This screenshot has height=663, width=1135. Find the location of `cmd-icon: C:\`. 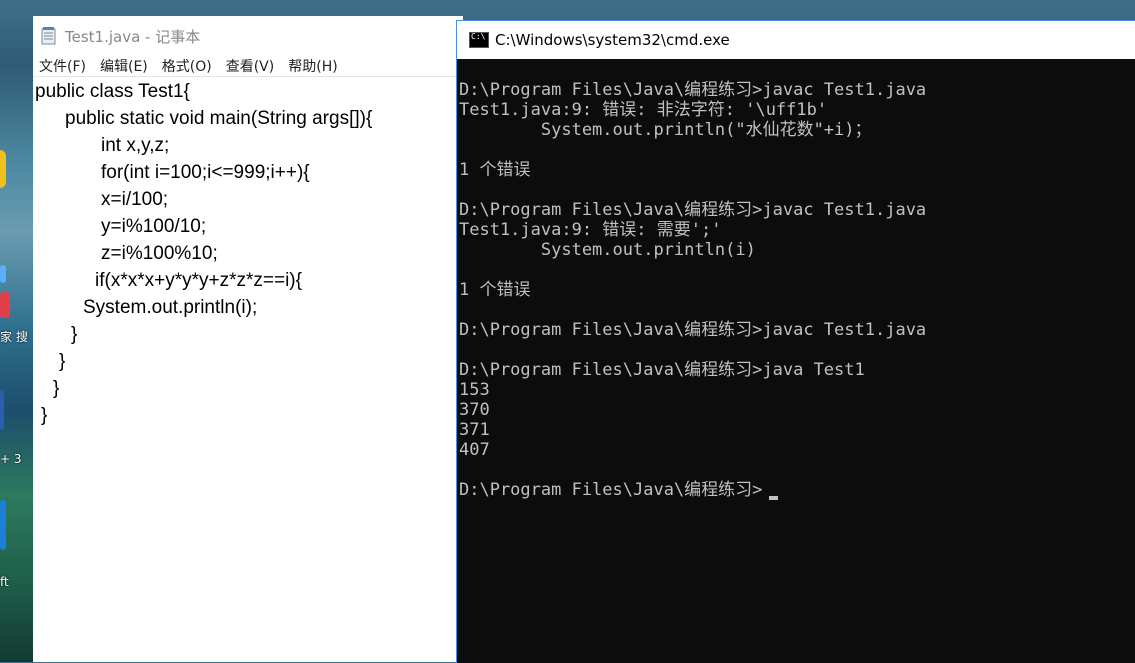

cmd-icon: C:\ is located at coordinates (479, 40).